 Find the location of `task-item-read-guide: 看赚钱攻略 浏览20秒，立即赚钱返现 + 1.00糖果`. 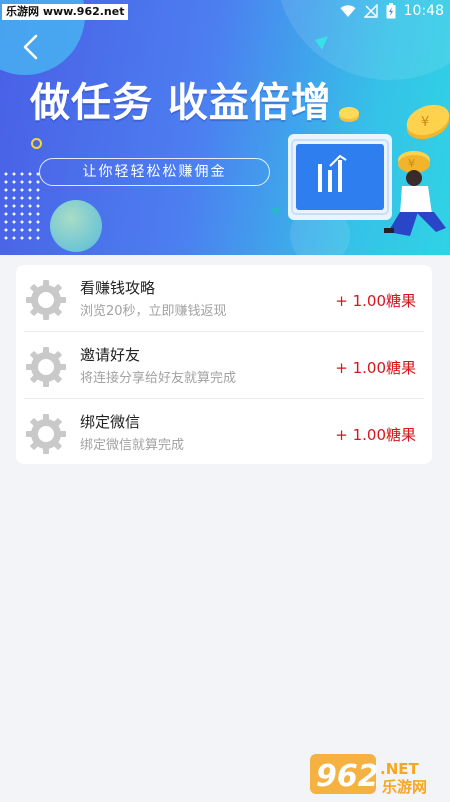

task-item-read-guide: 看赚钱攻略 浏览20秒，立即赚钱返现 + 1.00糖果 is located at coordinates (224, 298).